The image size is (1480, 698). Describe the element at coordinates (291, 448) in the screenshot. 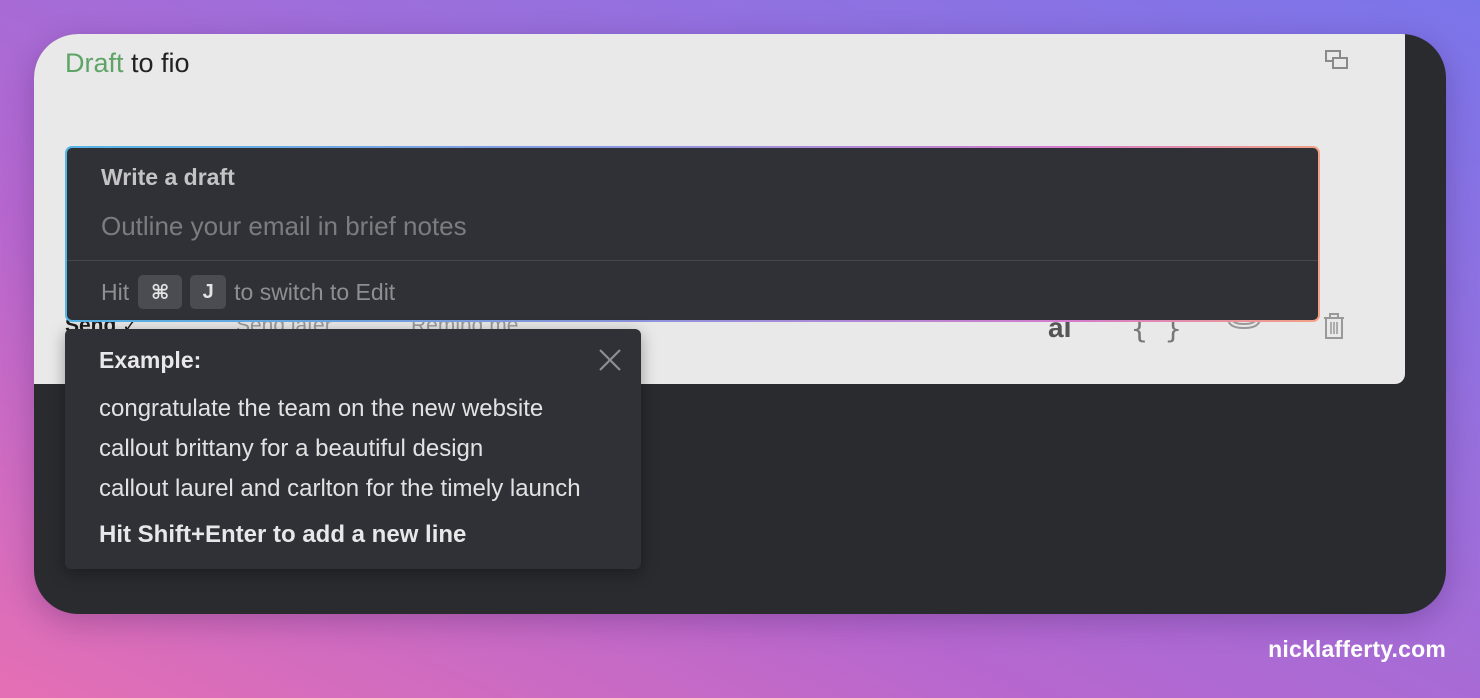

I see `example-line: callout brittany for a beautiful design` at that location.